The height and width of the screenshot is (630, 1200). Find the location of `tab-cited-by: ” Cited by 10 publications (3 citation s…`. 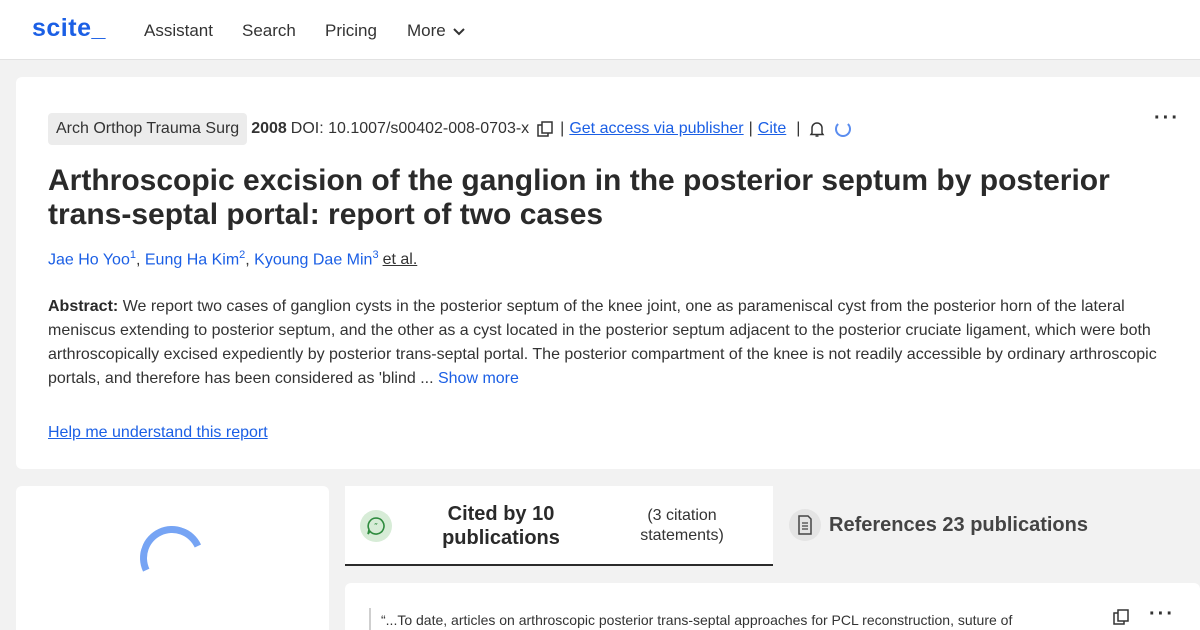

tab-cited-by: ” Cited by 10 publications (3 citation s… is located at coordinates (559, 526).